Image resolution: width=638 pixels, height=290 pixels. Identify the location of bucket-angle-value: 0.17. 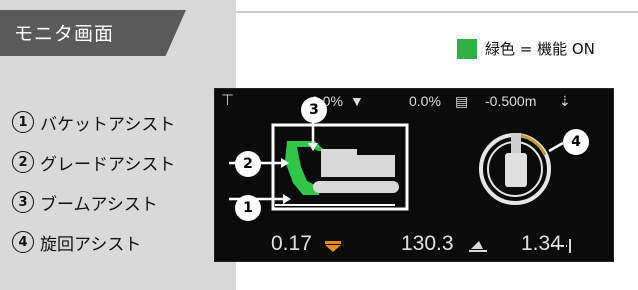
(291, 243).